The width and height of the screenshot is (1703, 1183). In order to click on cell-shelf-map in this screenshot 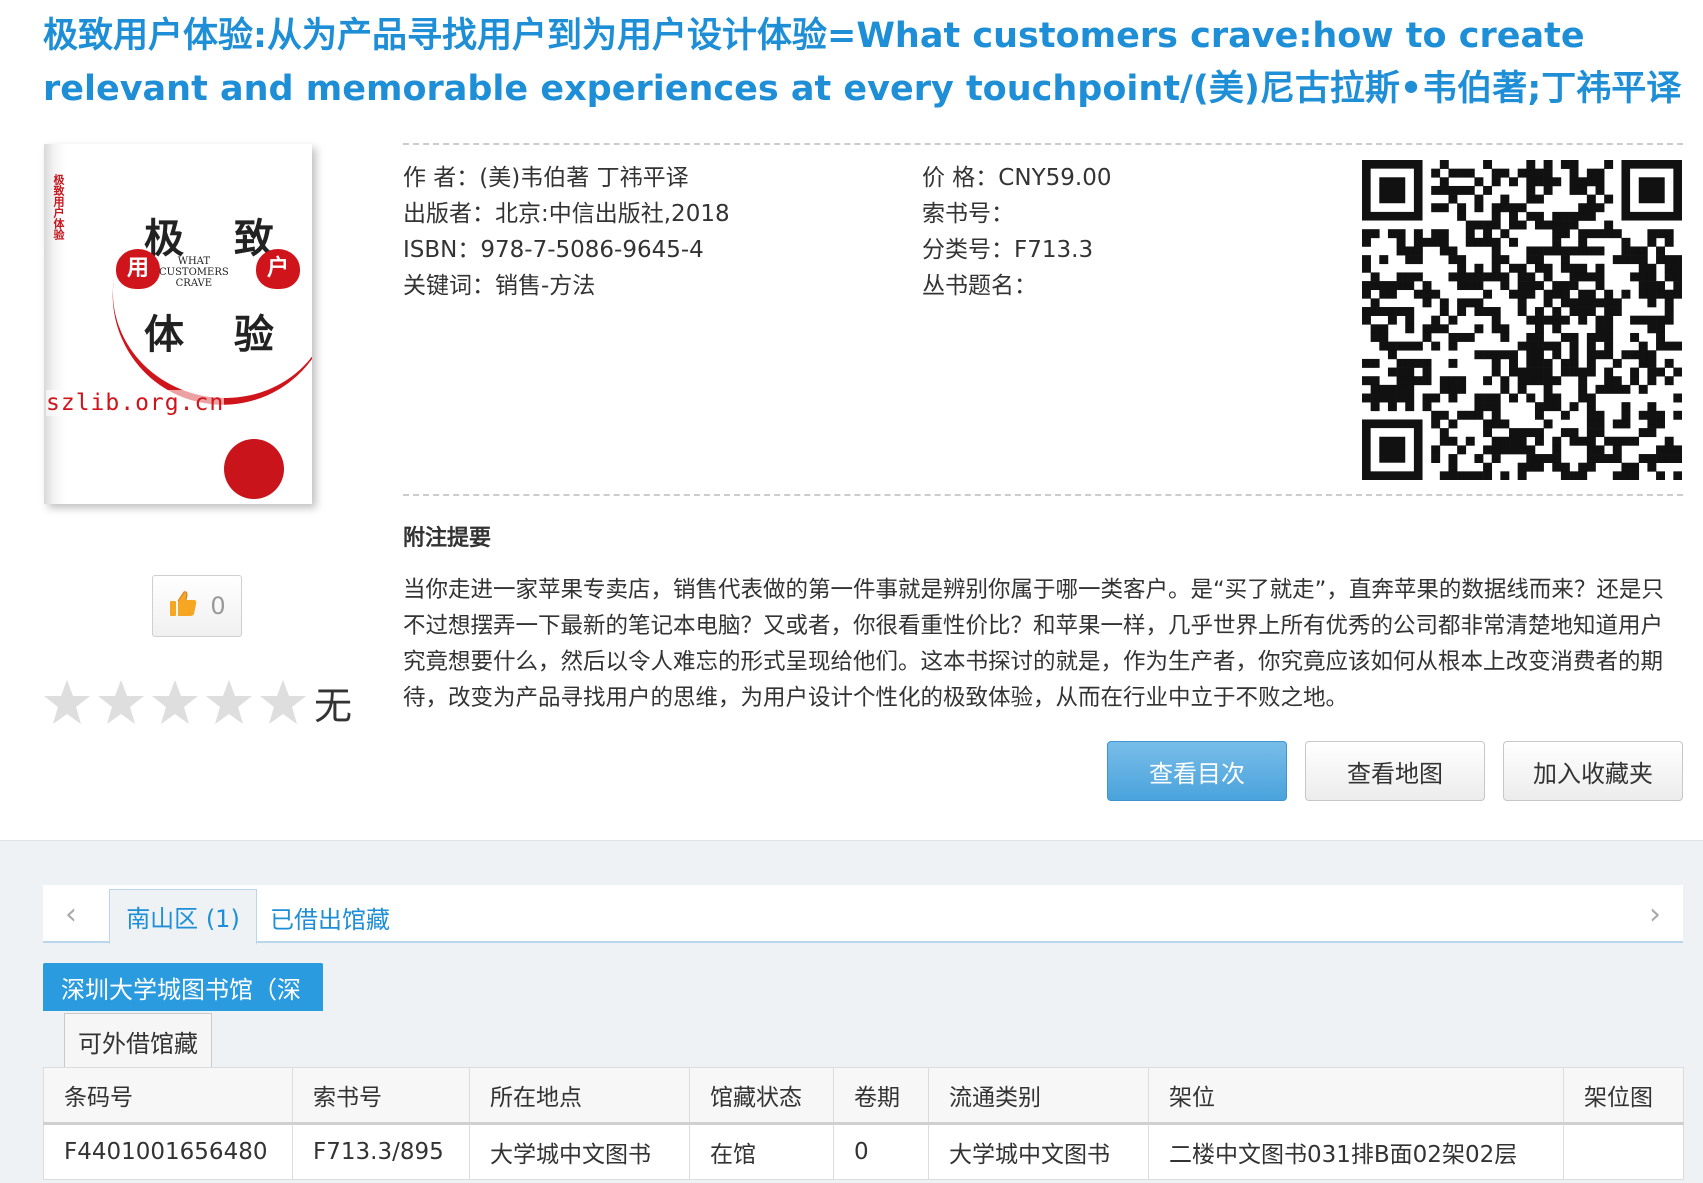, I will do `click(1623, 1151)`.